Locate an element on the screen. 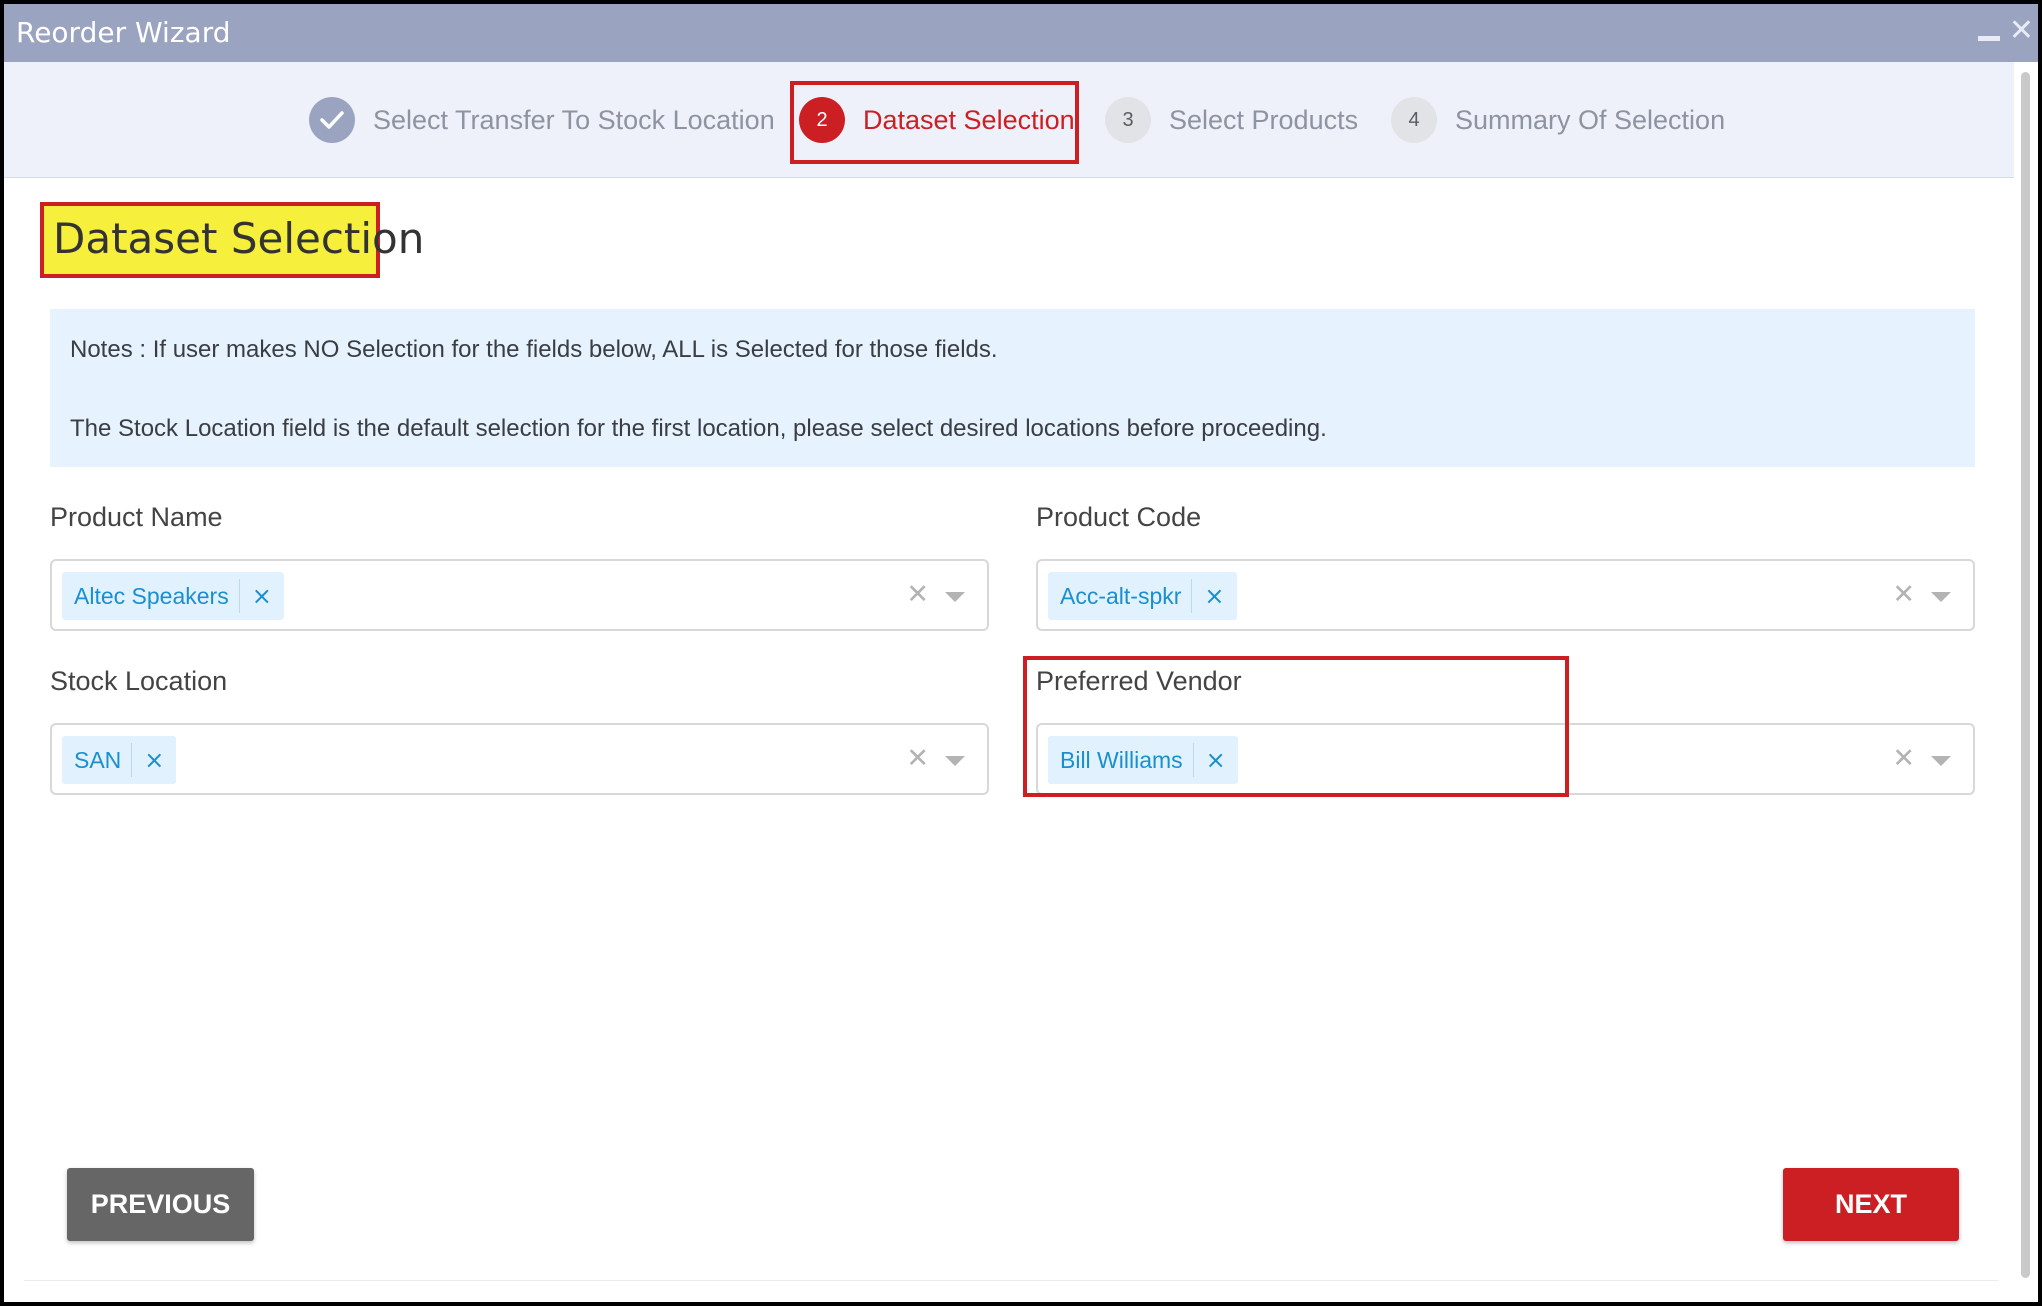 The width and height of the screenshot is (2042, 1306). preferred-vendor-highlight-box is located at coordinates (1296, 726).